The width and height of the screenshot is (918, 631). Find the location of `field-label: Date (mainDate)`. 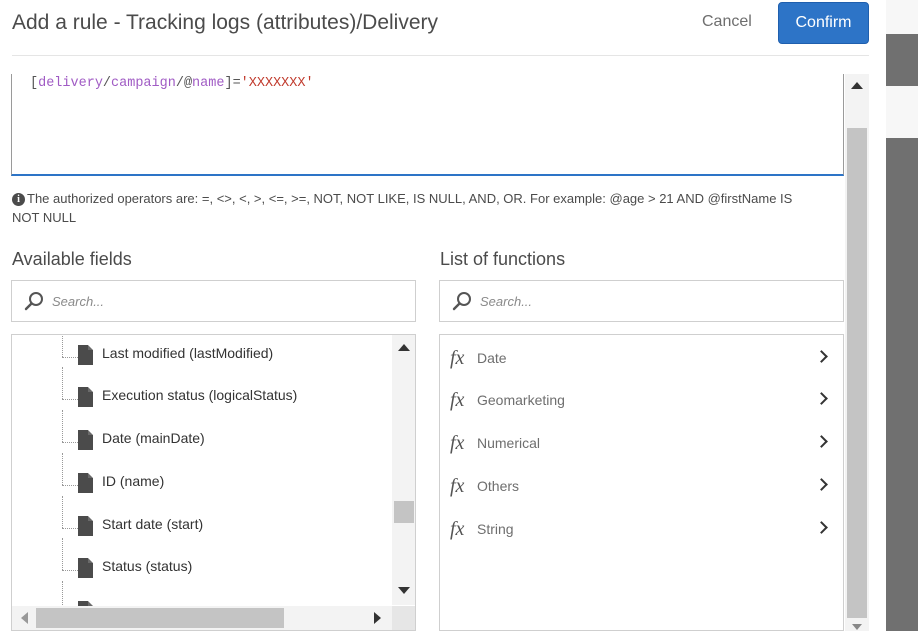

field-label: Date (mainDate) is located at coordinates (153, 438).